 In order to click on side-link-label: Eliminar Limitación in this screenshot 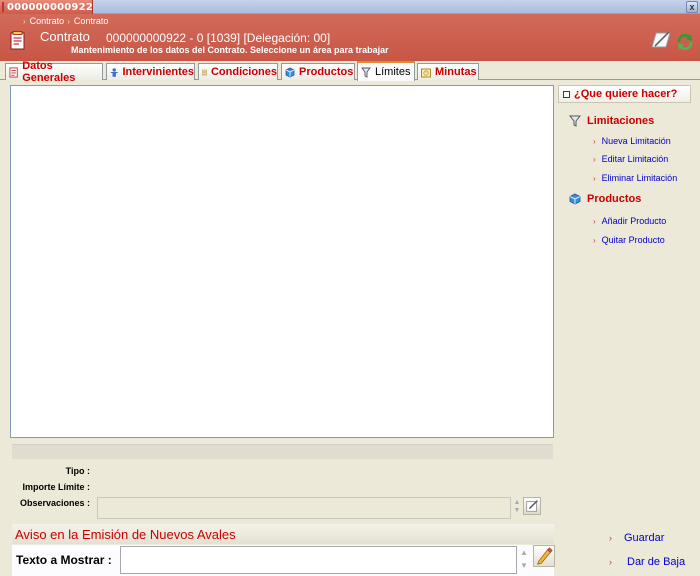, I will do `click(639, 178)`.